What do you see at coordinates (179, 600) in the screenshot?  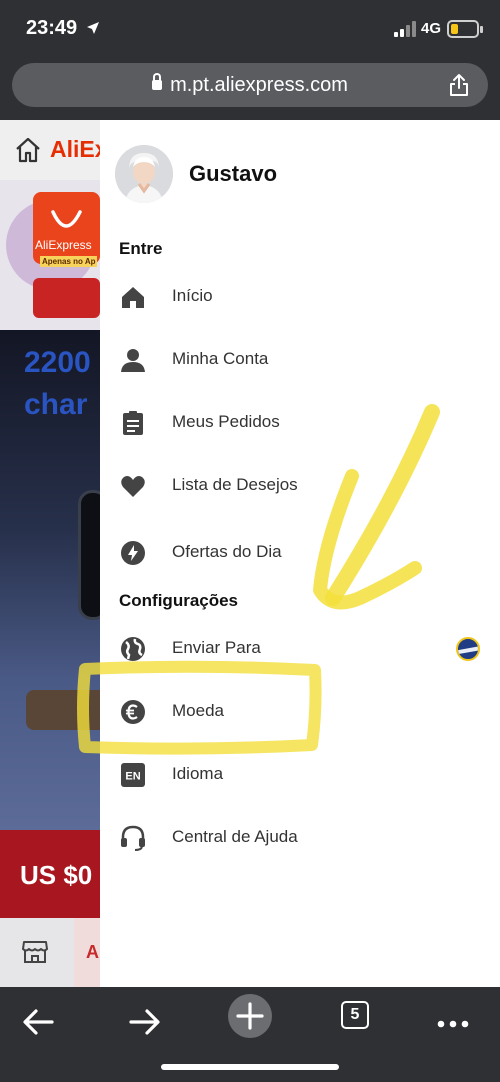 I see `section-title-settings: Configurações` at bounding box center [179, 600].